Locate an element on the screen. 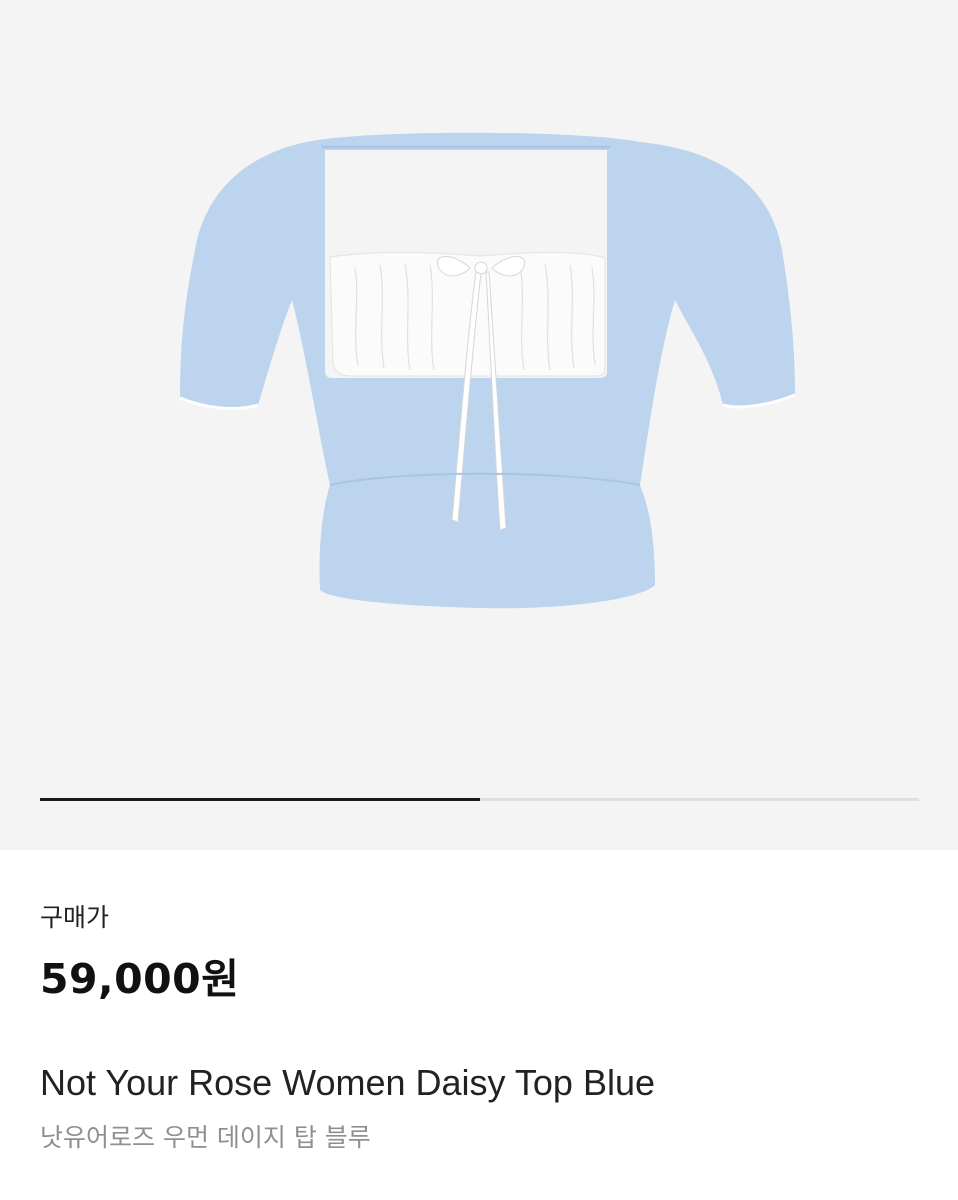 The height and width of the screenshot is (1200, 958). gallery-progress-track is located at coordinates (479, 799).